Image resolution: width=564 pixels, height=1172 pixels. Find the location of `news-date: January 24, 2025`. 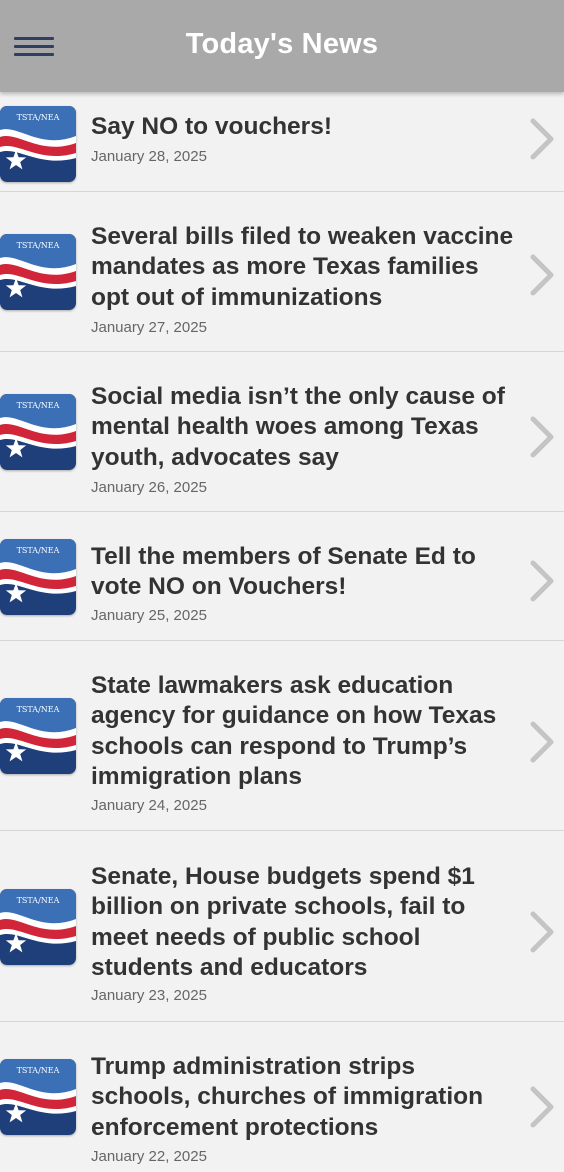

news-date: January 24, 2025 is located at coordinates (149, 805).